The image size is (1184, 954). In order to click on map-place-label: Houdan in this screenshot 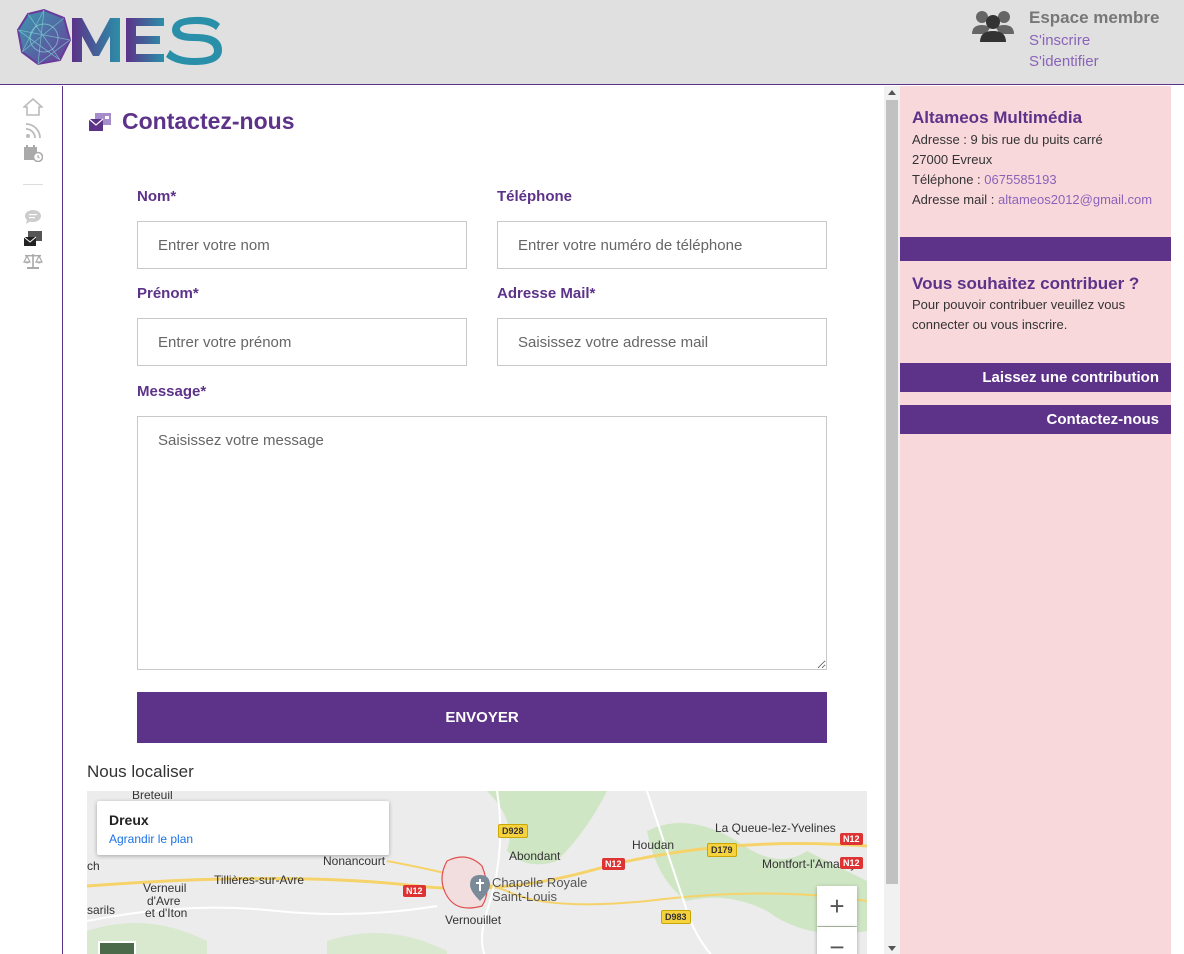, I will do `click(653, 845)`.